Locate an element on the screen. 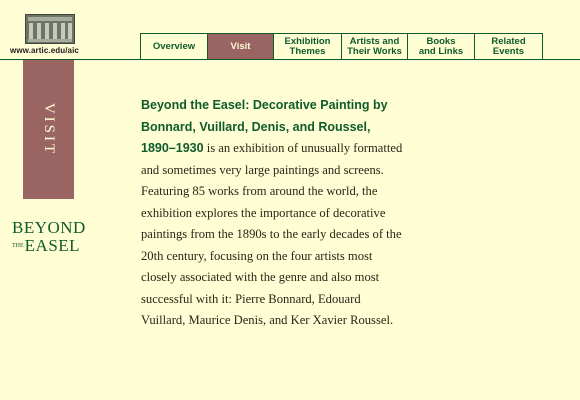 Image resolution: width=580 pixels, height=400 pixels. nav-related-events: Related Events is located at coordinates (508, 46).